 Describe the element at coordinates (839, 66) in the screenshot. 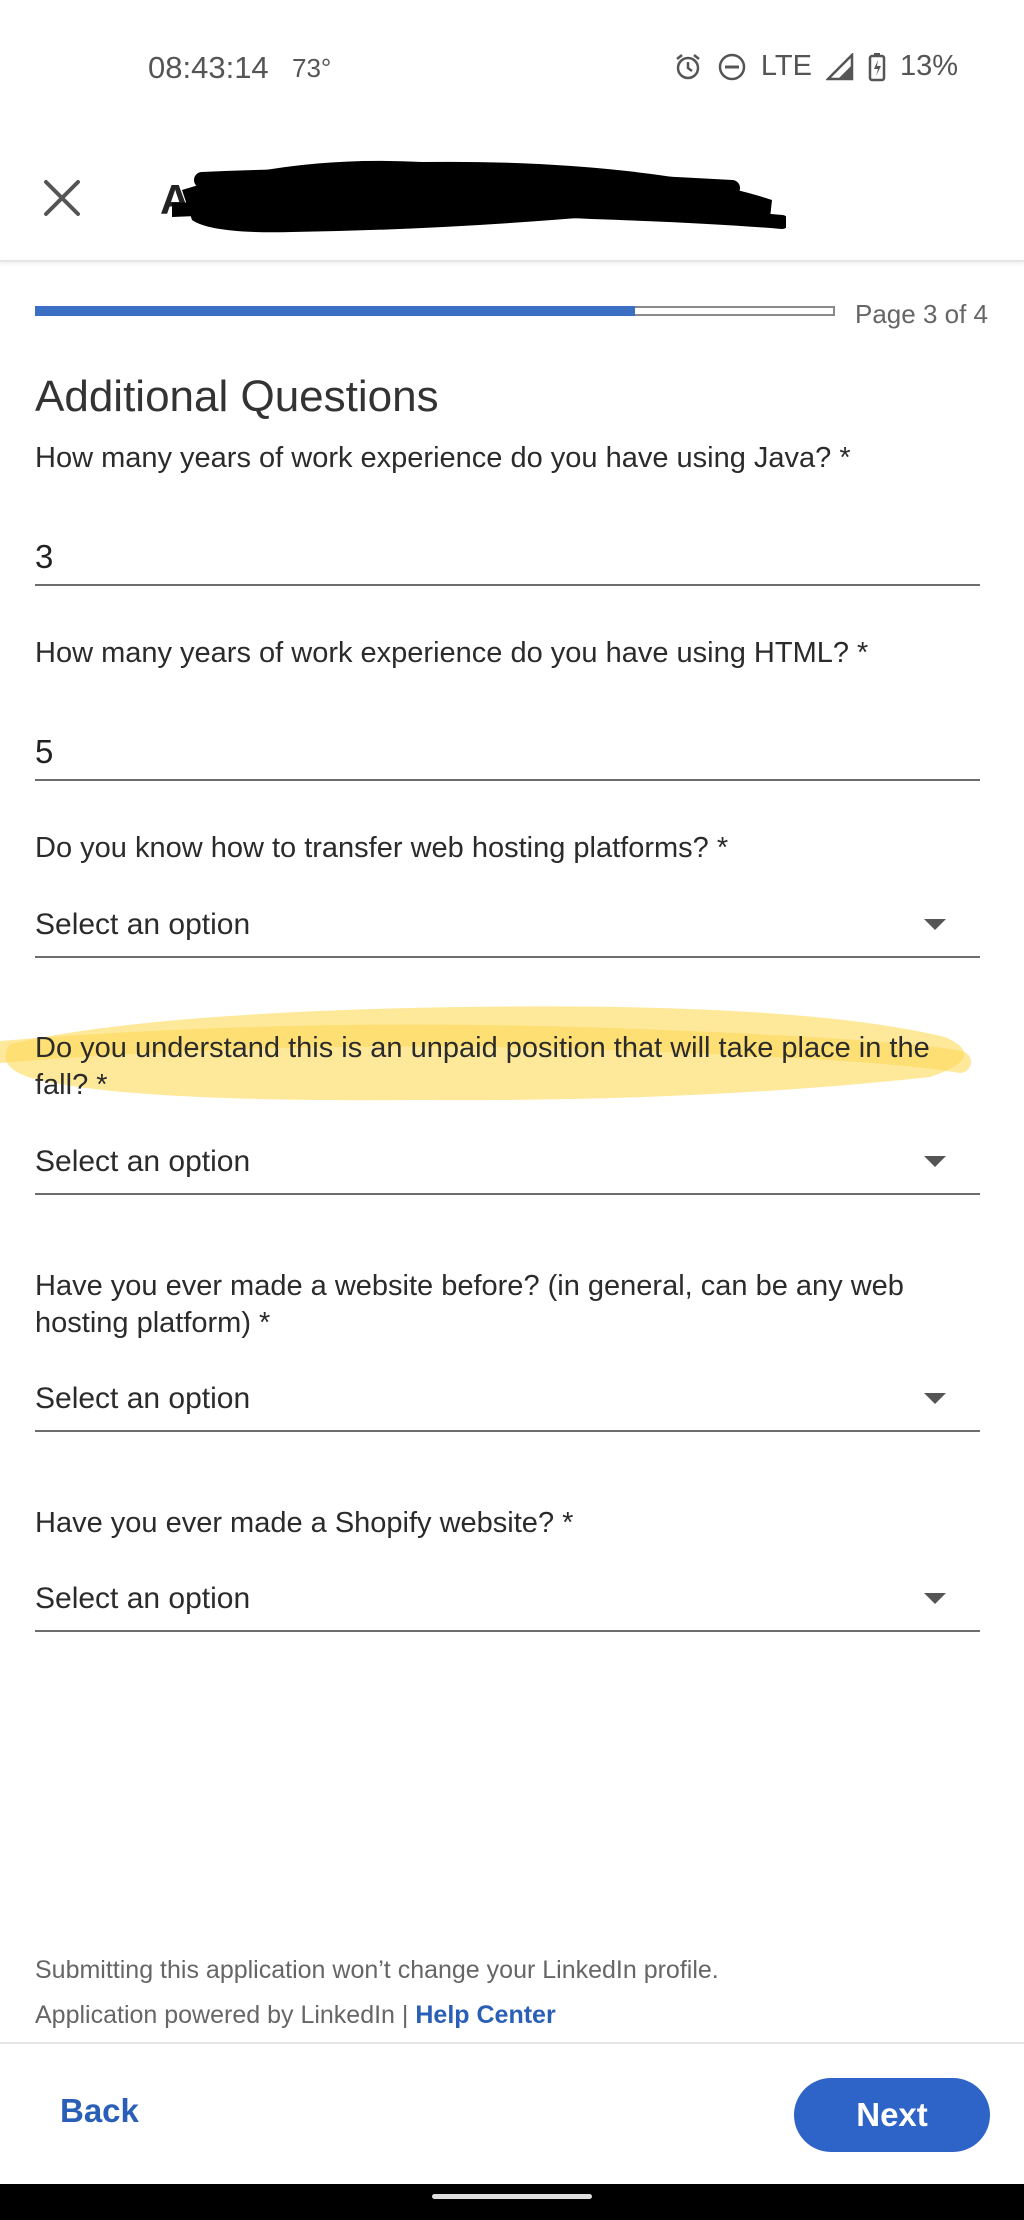

I see `signal-icon` at that location.